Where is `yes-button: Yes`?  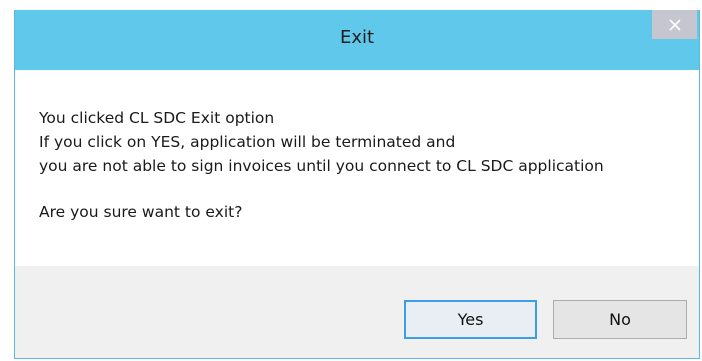
yes-button: Yes is located at coordinates (470, 319).